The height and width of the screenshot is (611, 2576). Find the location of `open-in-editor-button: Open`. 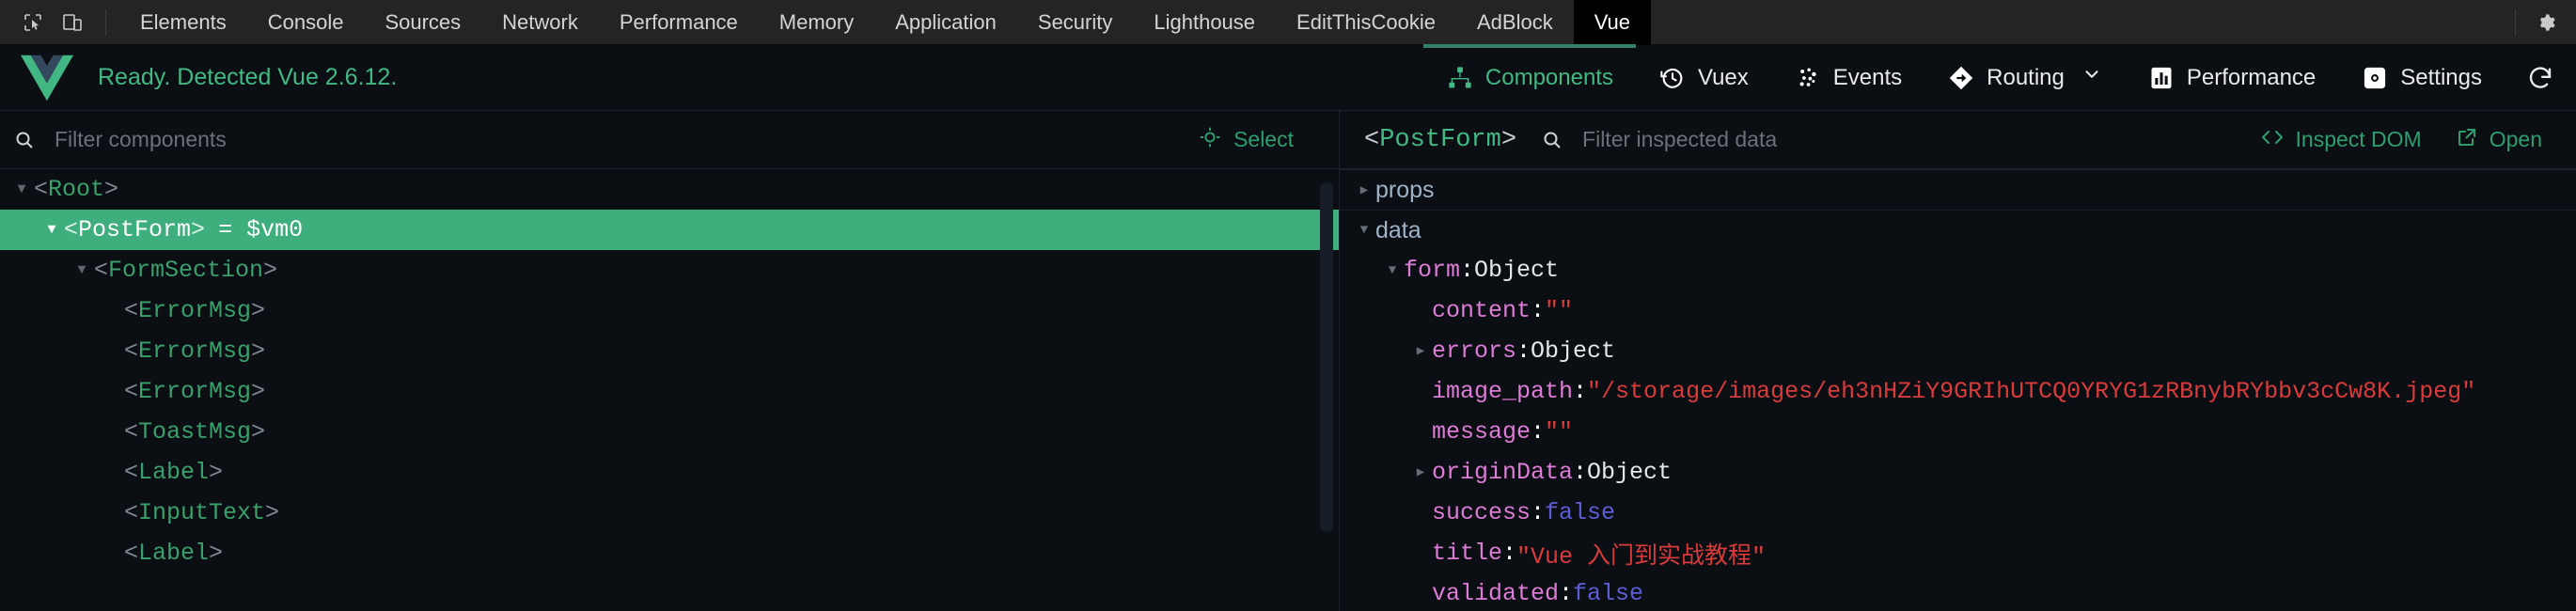

open-in-editor-button: Open is located at coordinates (2499, 140).